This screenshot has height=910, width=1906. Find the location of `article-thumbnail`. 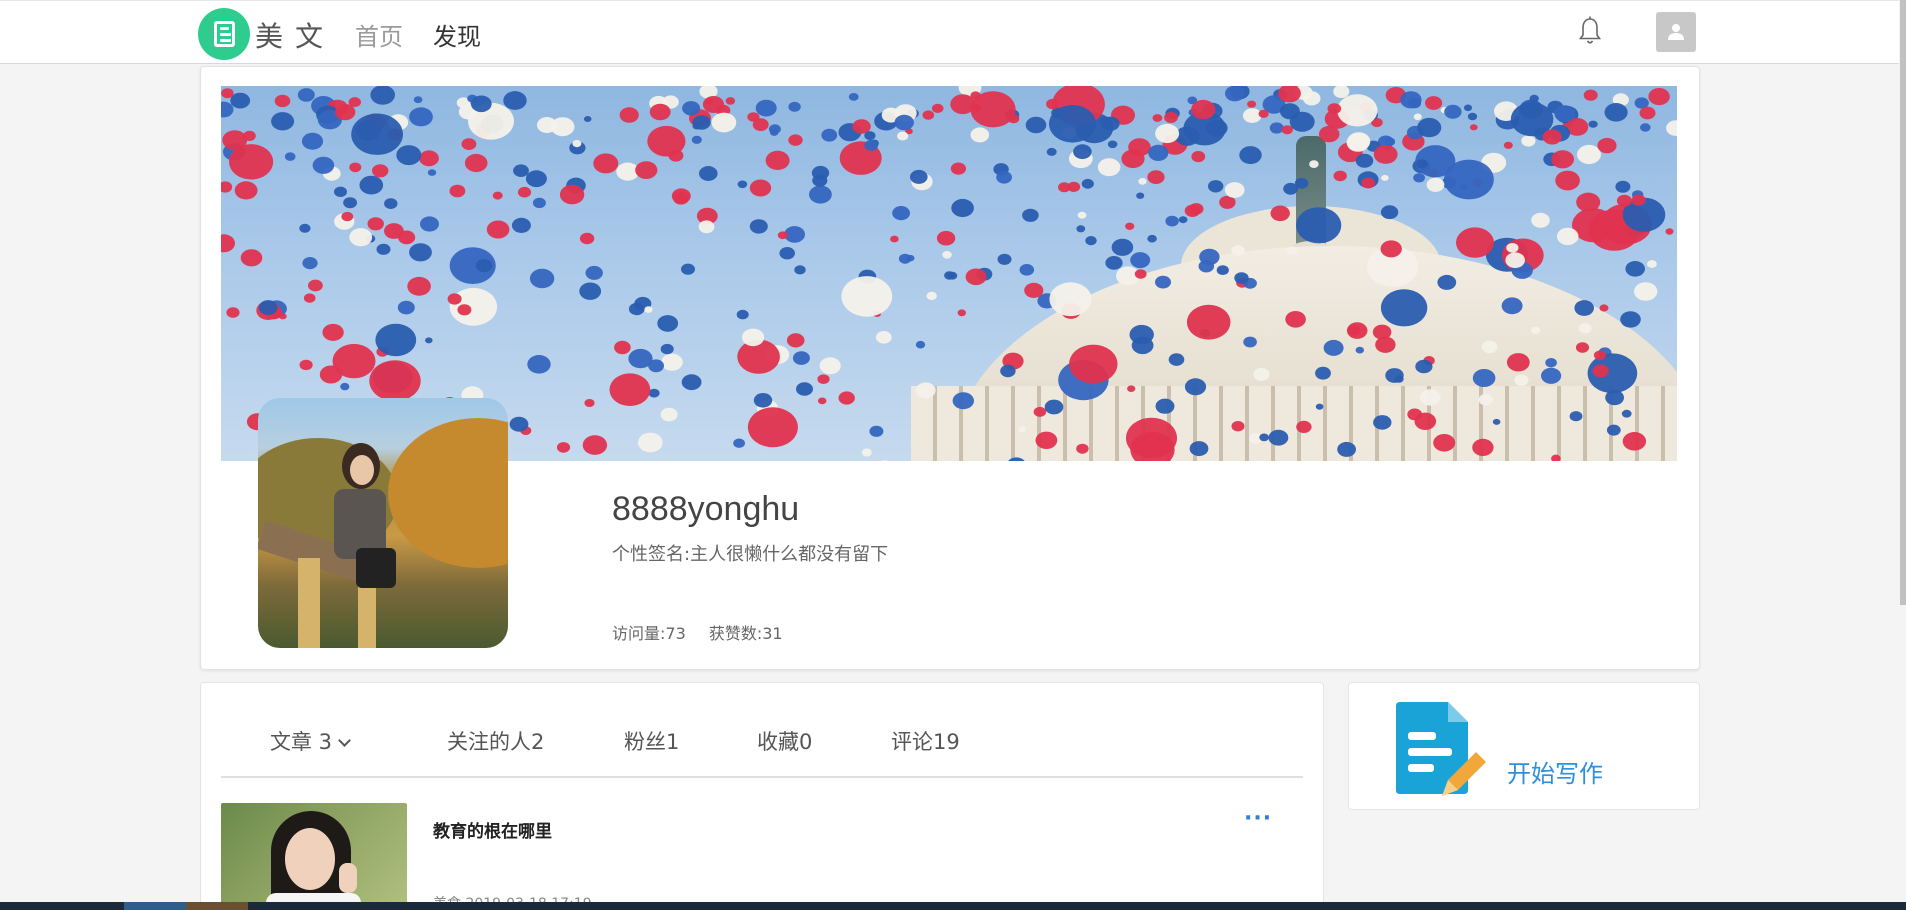

article-thumbnail is located at coordinates (314, 856).